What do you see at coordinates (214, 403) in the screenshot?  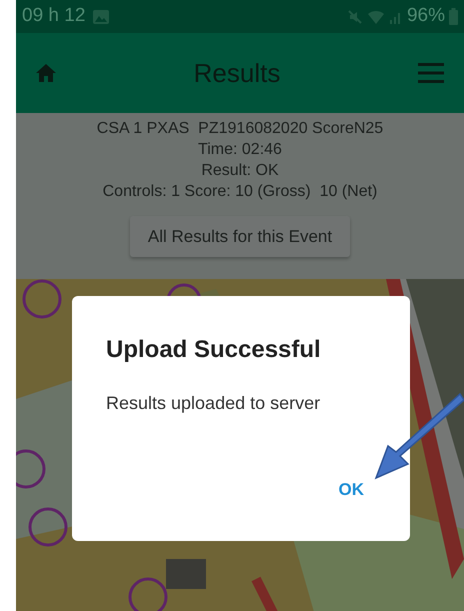 I see `dialog-message: Results uploaded to server` at bounding box center [214, 403].